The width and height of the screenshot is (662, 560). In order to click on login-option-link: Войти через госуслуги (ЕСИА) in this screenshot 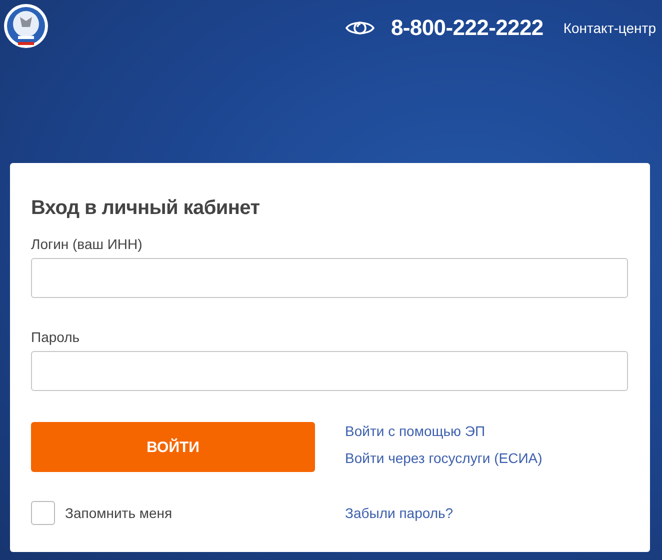, I will do `click(443, 458)`.